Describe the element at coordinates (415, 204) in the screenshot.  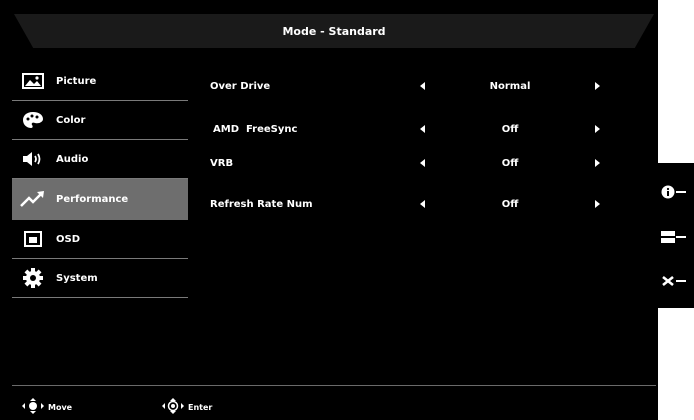
I see `setting-row-refresh-rate-num: Refresh Rate Num Off` at that location.